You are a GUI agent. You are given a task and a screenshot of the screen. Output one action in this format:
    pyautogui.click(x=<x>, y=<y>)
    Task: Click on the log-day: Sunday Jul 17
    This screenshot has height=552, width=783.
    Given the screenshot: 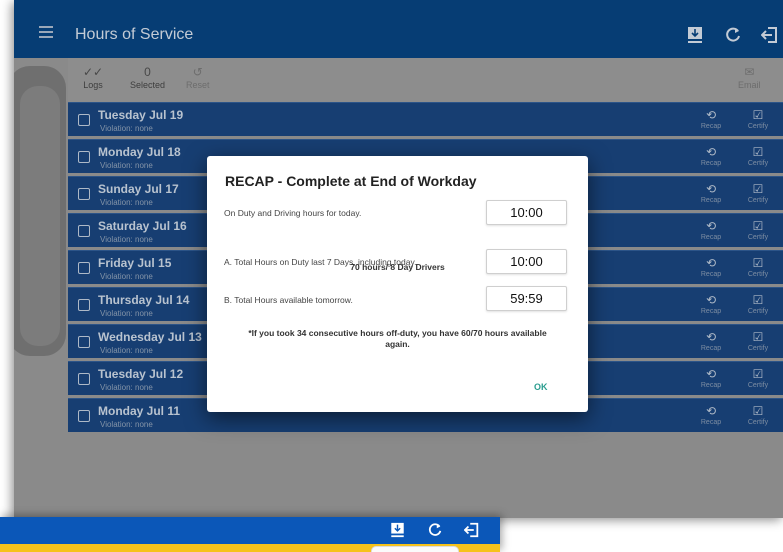 What is the action you would take?
    pyautogui.click(x=138, y=189)
    